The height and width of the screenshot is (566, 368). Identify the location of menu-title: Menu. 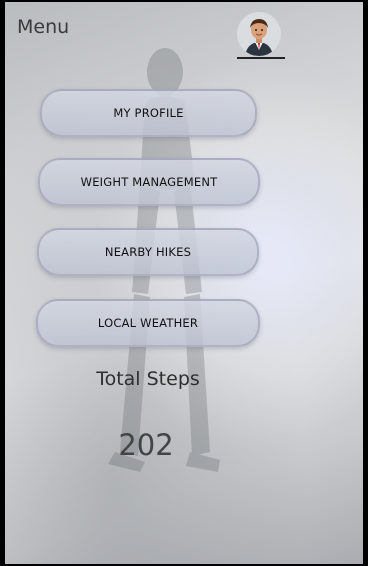
(43, 27).